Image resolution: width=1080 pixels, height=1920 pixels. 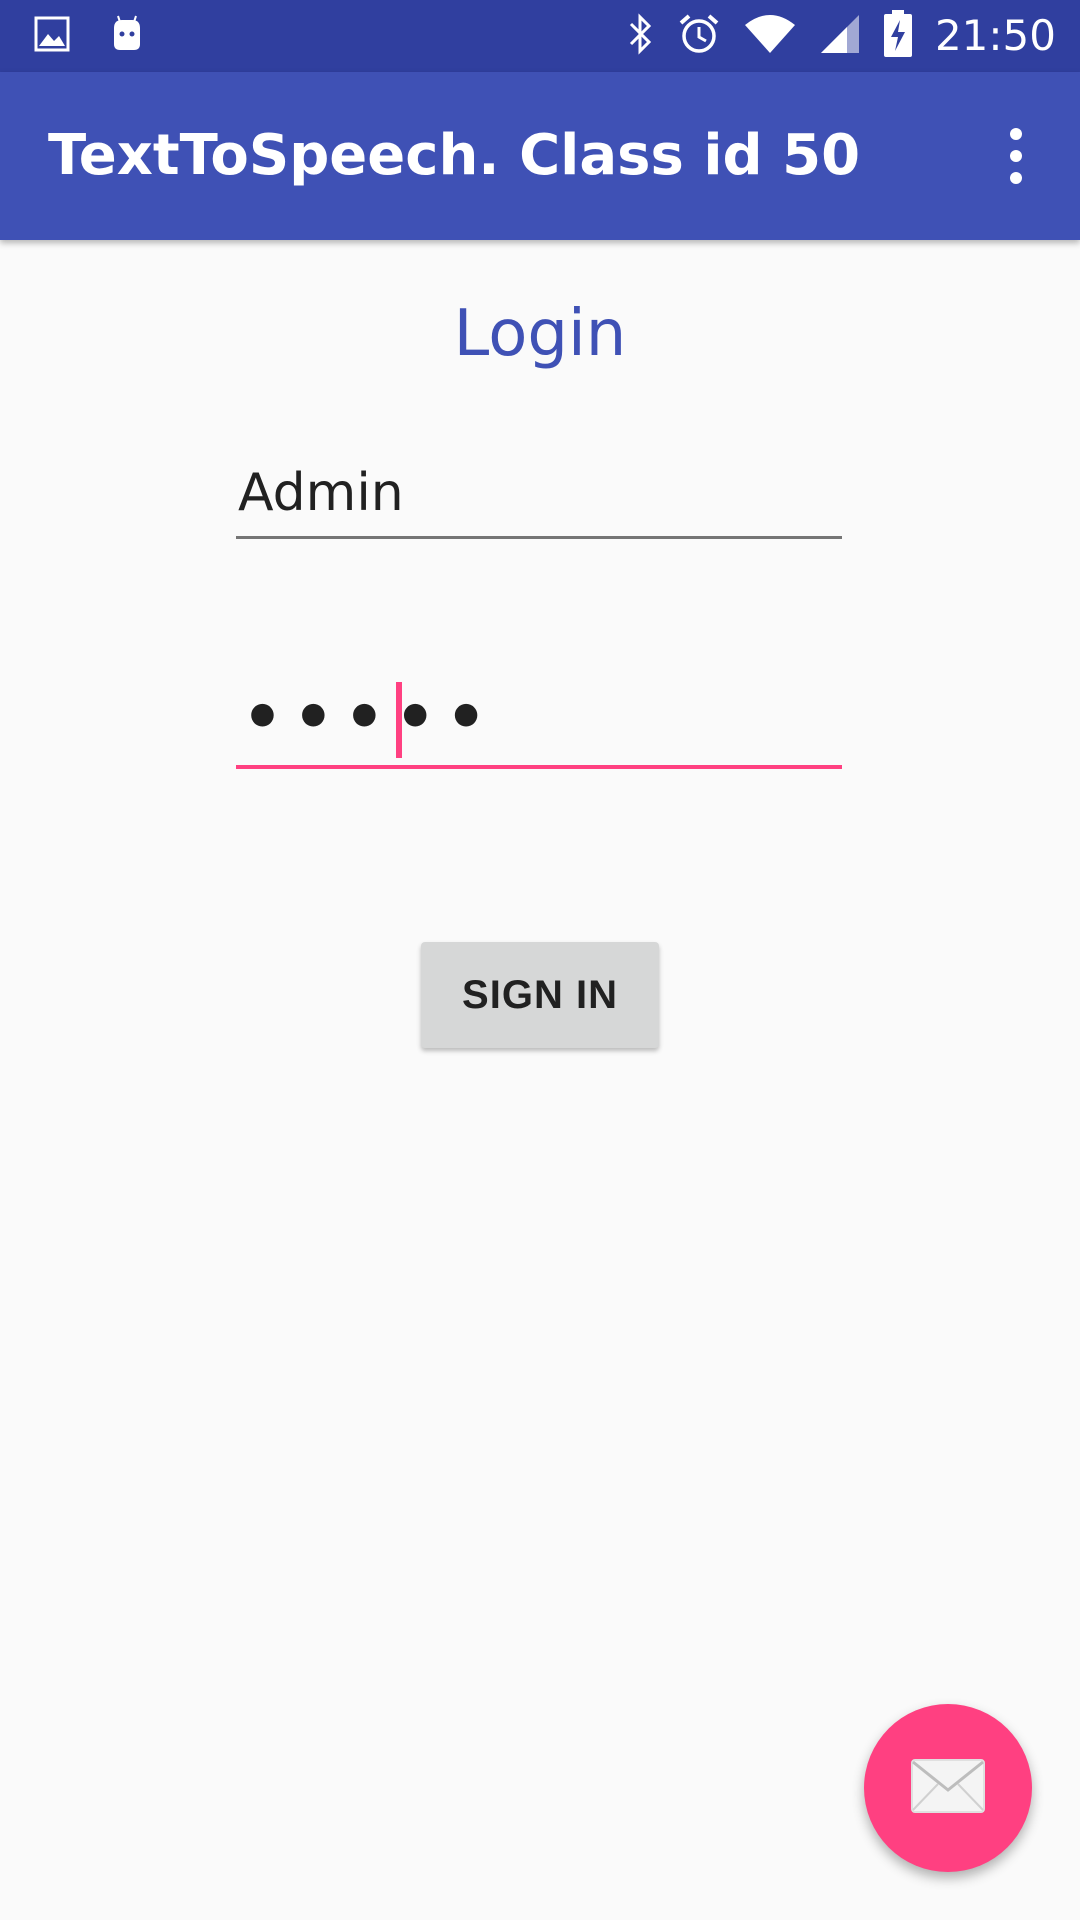 What do you see at coordinates (399, 720) in the screenshot?
I see `text-cursor` at bounding box center [399, 720].